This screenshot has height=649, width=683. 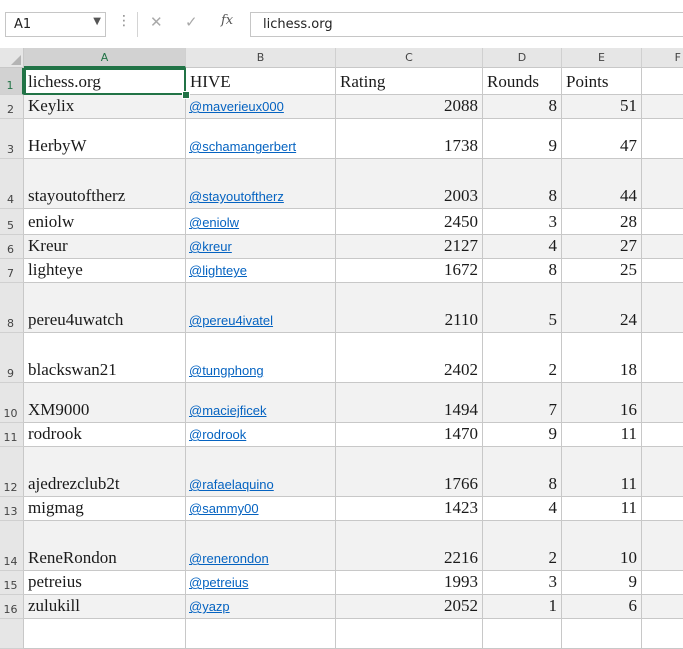 What do you see at coordinates (409, 358) in the screenshot?
I see `cell-c: 2402` at bounding box center [409, 358].